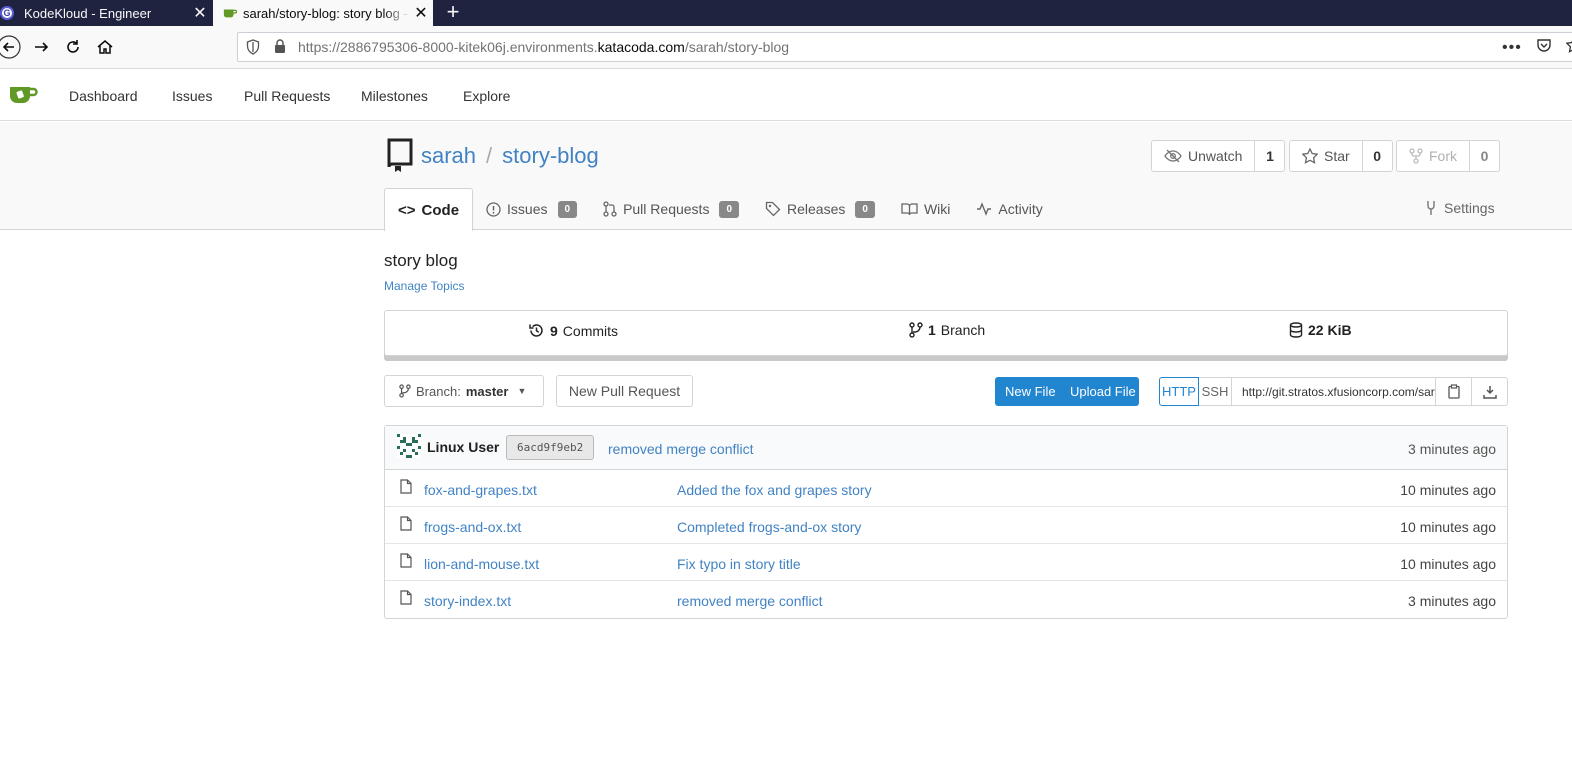  I want to click on pull-request-icon, so click(610, 209).